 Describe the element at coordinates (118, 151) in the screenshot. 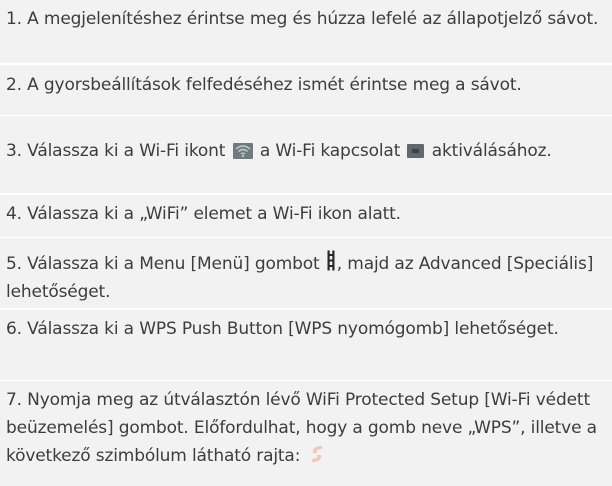

I see `step-3-text-start: 3. Válassza ki a Wi-Fi ikont` at that location.